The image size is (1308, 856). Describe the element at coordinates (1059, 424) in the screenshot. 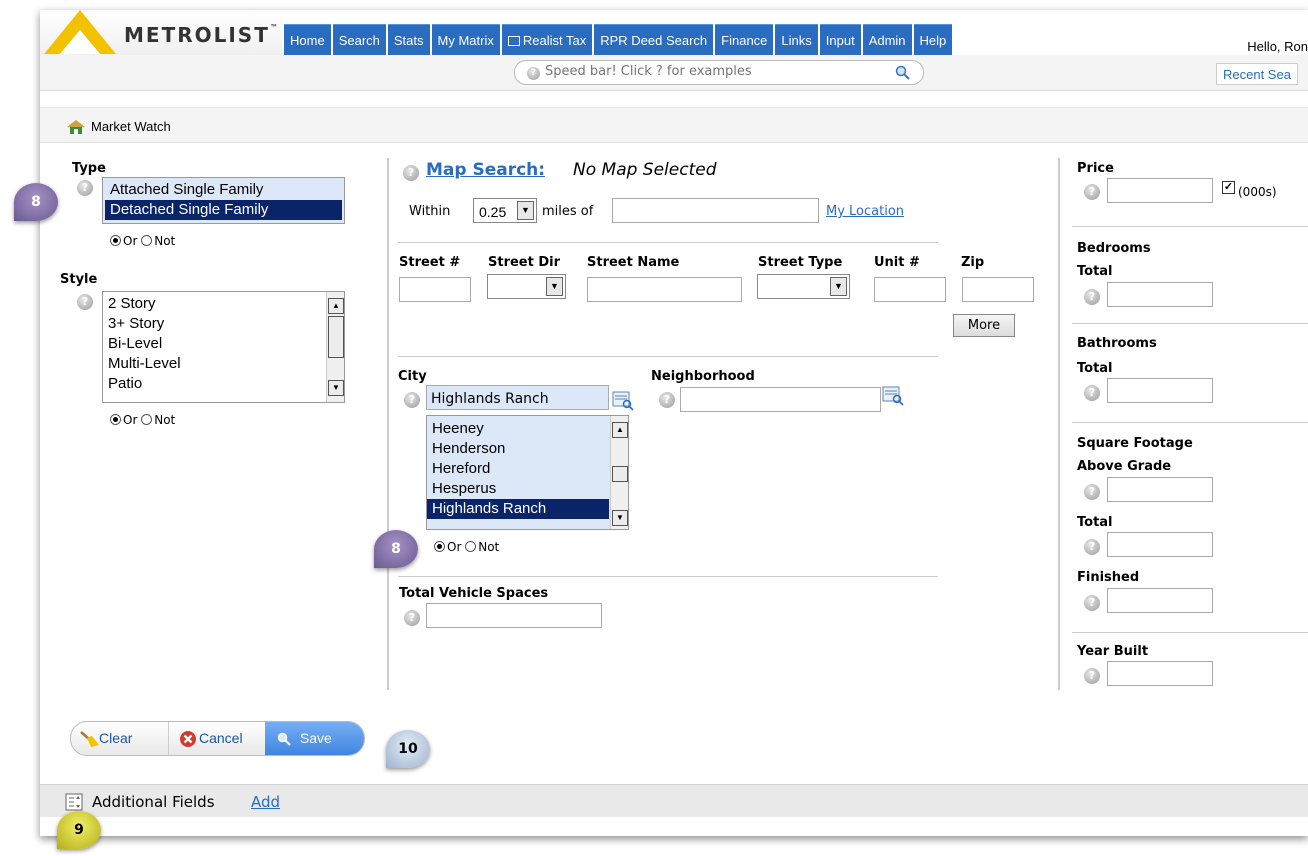

I see `divider` at that location.